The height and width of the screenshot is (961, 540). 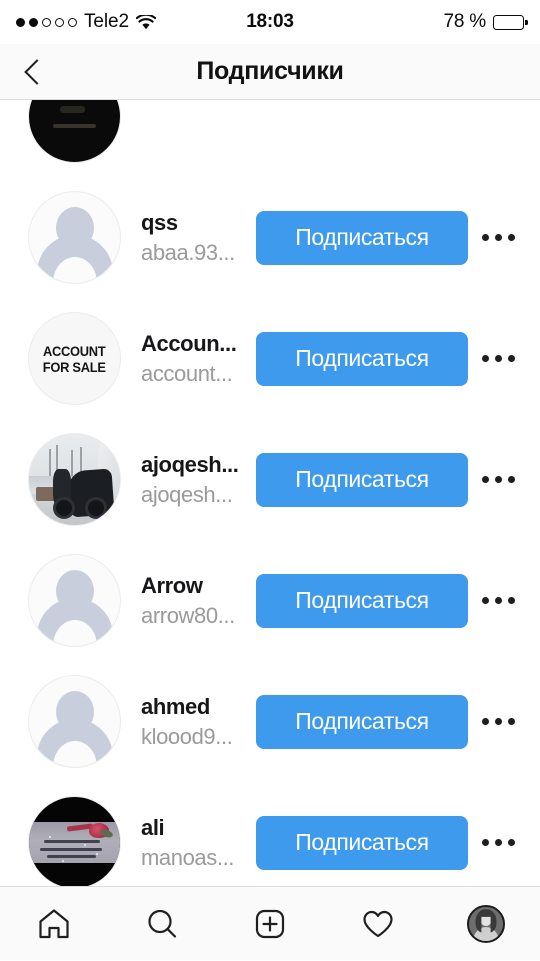 I want to click on list-item: Arrow arrow80... Подписаться, so click(x=270, y=600).